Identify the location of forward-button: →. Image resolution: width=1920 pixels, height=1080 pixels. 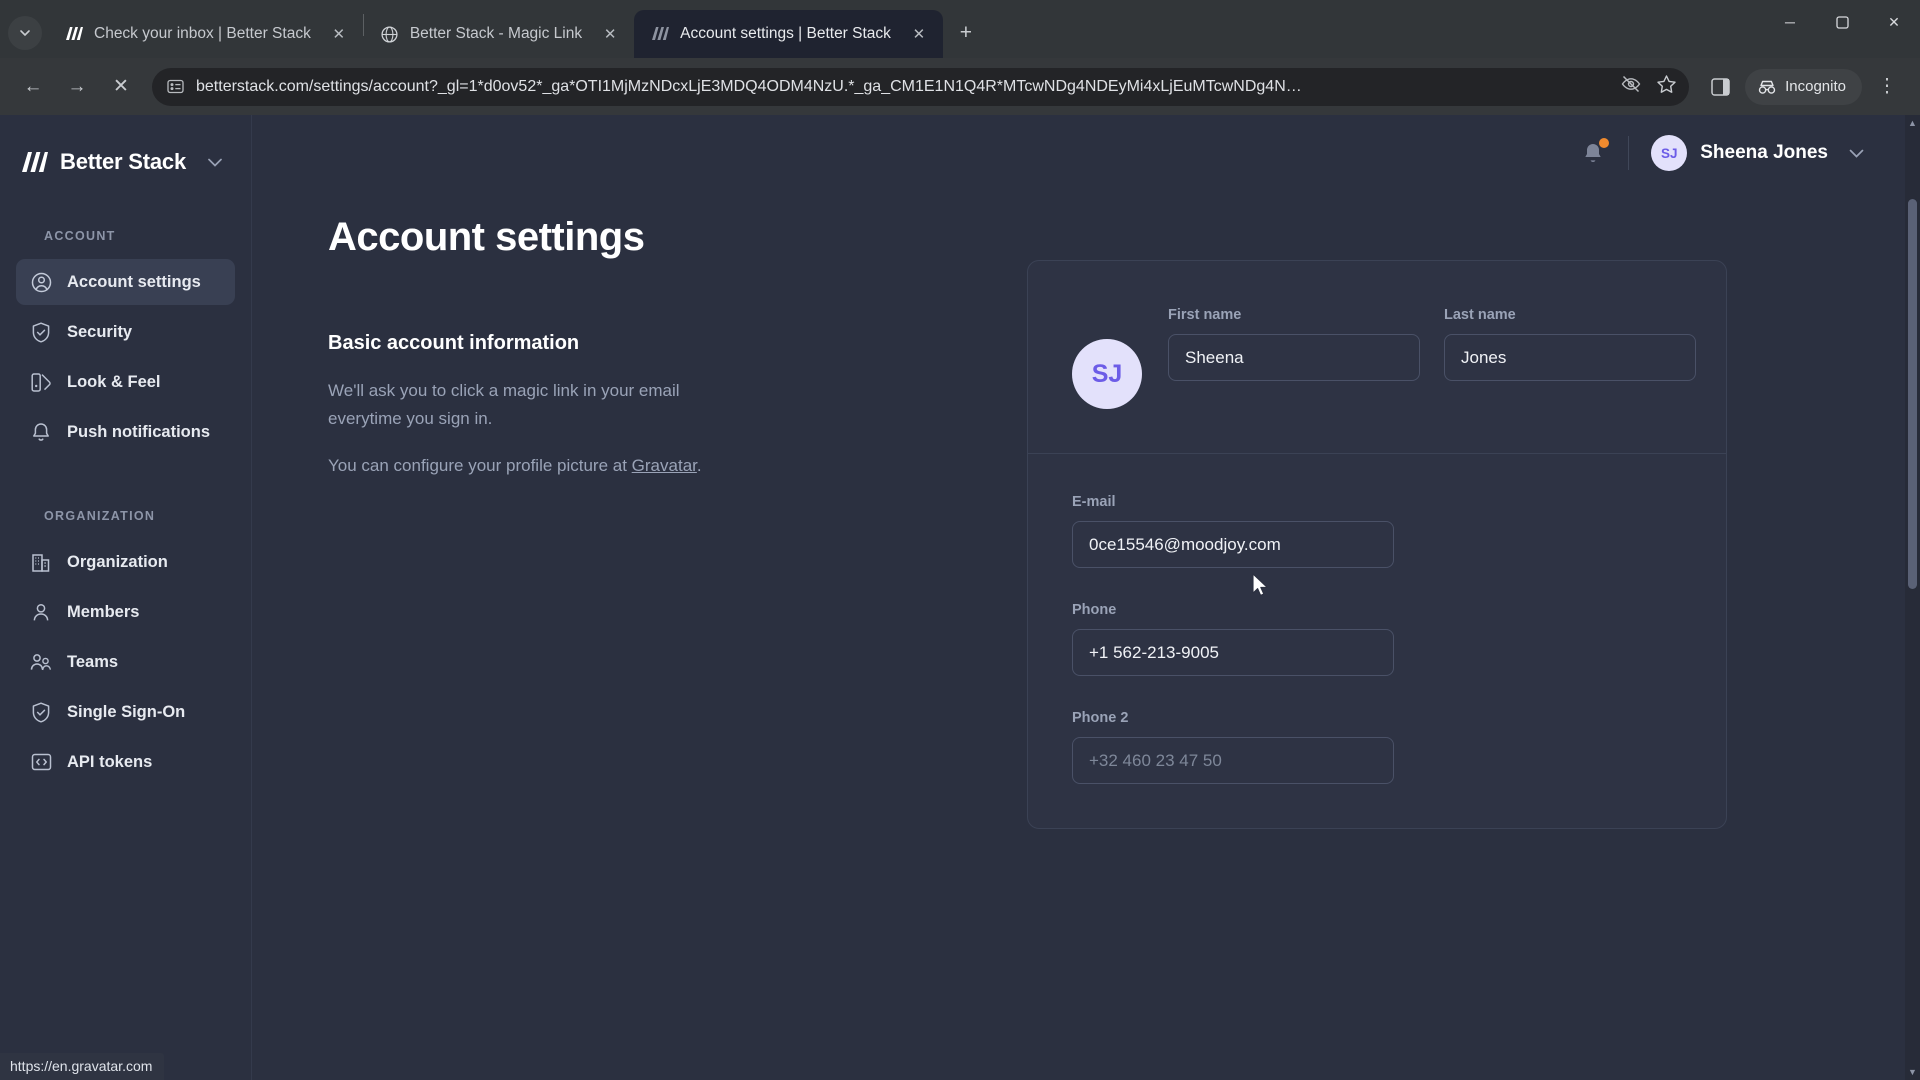
(77, 87).